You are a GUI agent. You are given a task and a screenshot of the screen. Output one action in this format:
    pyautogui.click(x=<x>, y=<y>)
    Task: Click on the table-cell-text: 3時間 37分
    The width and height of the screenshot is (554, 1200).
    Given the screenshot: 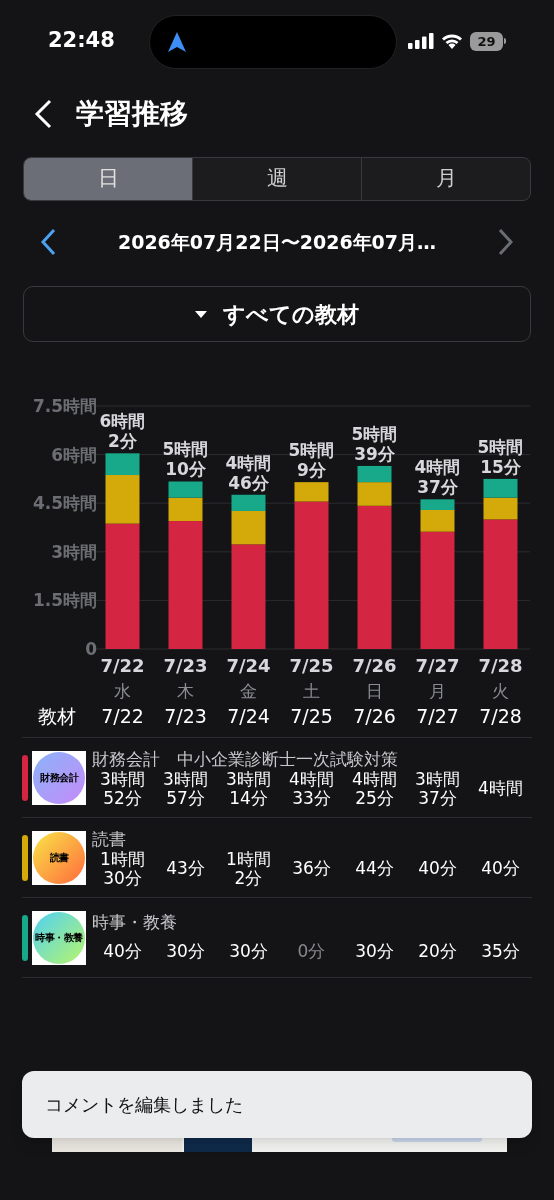 What is the action you would take?
    pyautogui.click(x=437, y=788)
    